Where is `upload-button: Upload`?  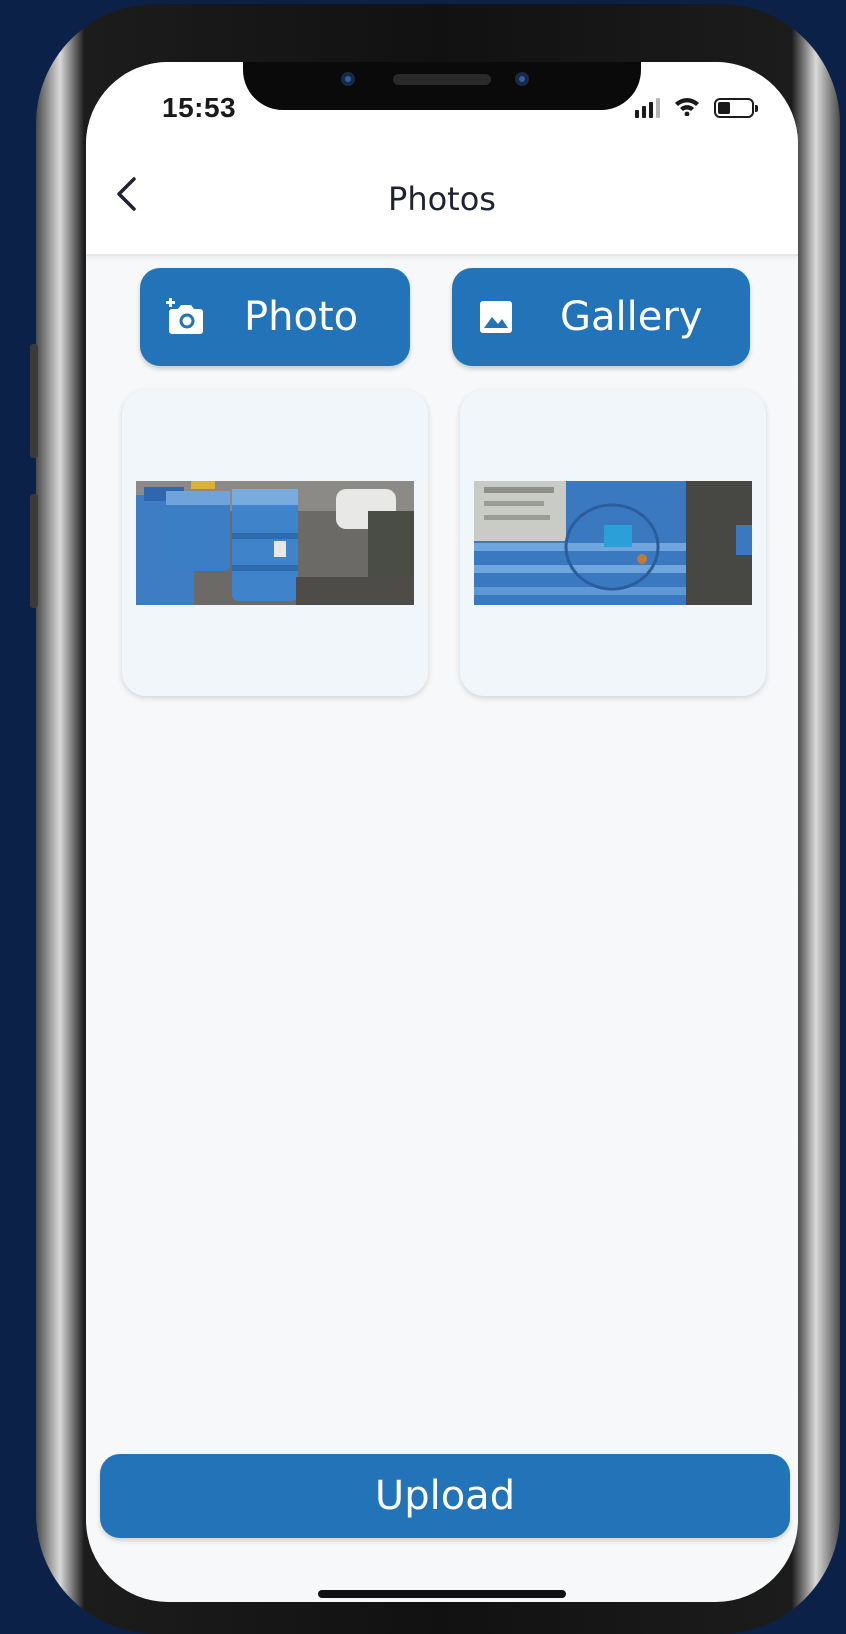
upload-button: Upload is located at coordinates (445, 1496).